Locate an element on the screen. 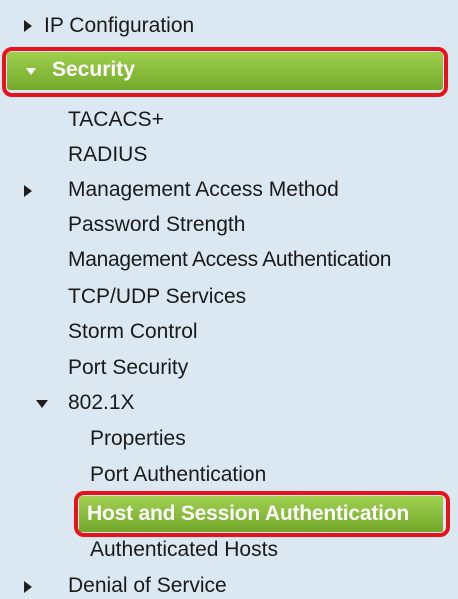 The height and width of the screenshot is (599, 458). nav-item-label: Storm Control is located at coordinates (133, 331).